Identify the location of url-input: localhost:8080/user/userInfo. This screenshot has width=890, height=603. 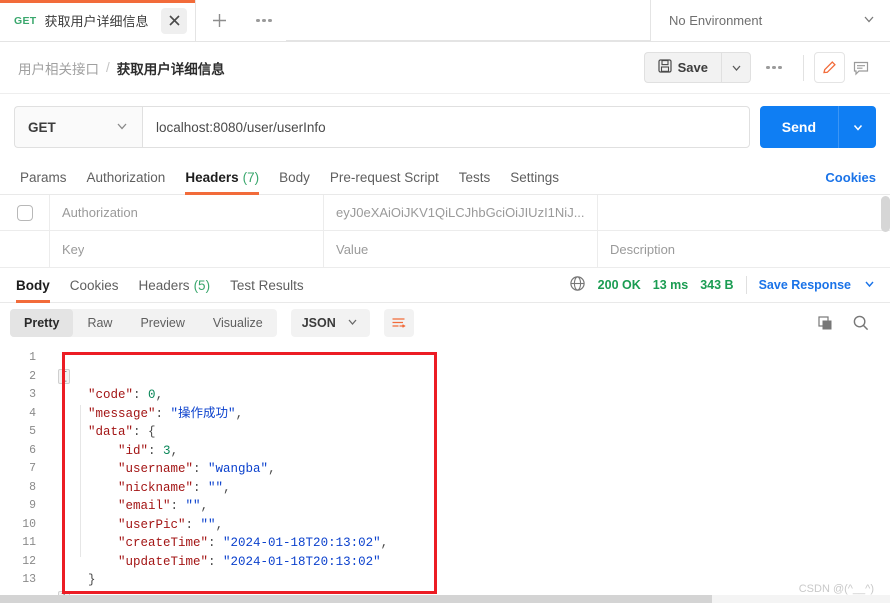
(446, 127).